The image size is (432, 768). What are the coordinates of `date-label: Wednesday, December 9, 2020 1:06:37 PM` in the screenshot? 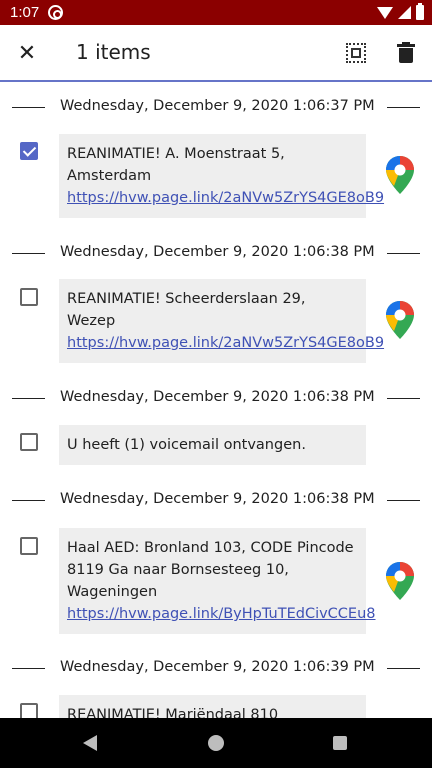 It's located at (217, 106).